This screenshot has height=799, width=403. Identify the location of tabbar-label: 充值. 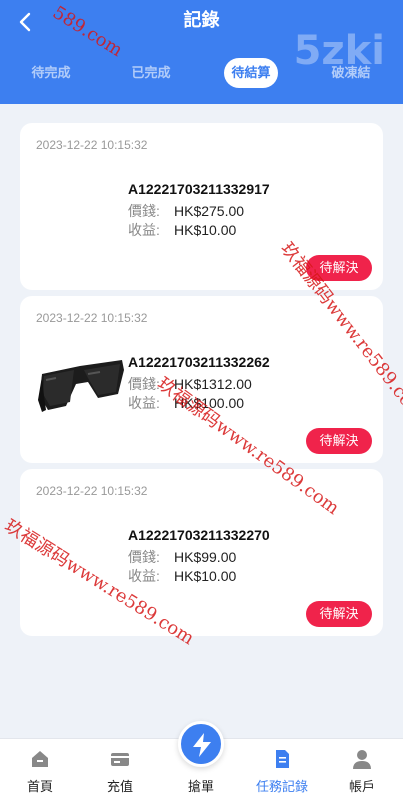
(119, 786).